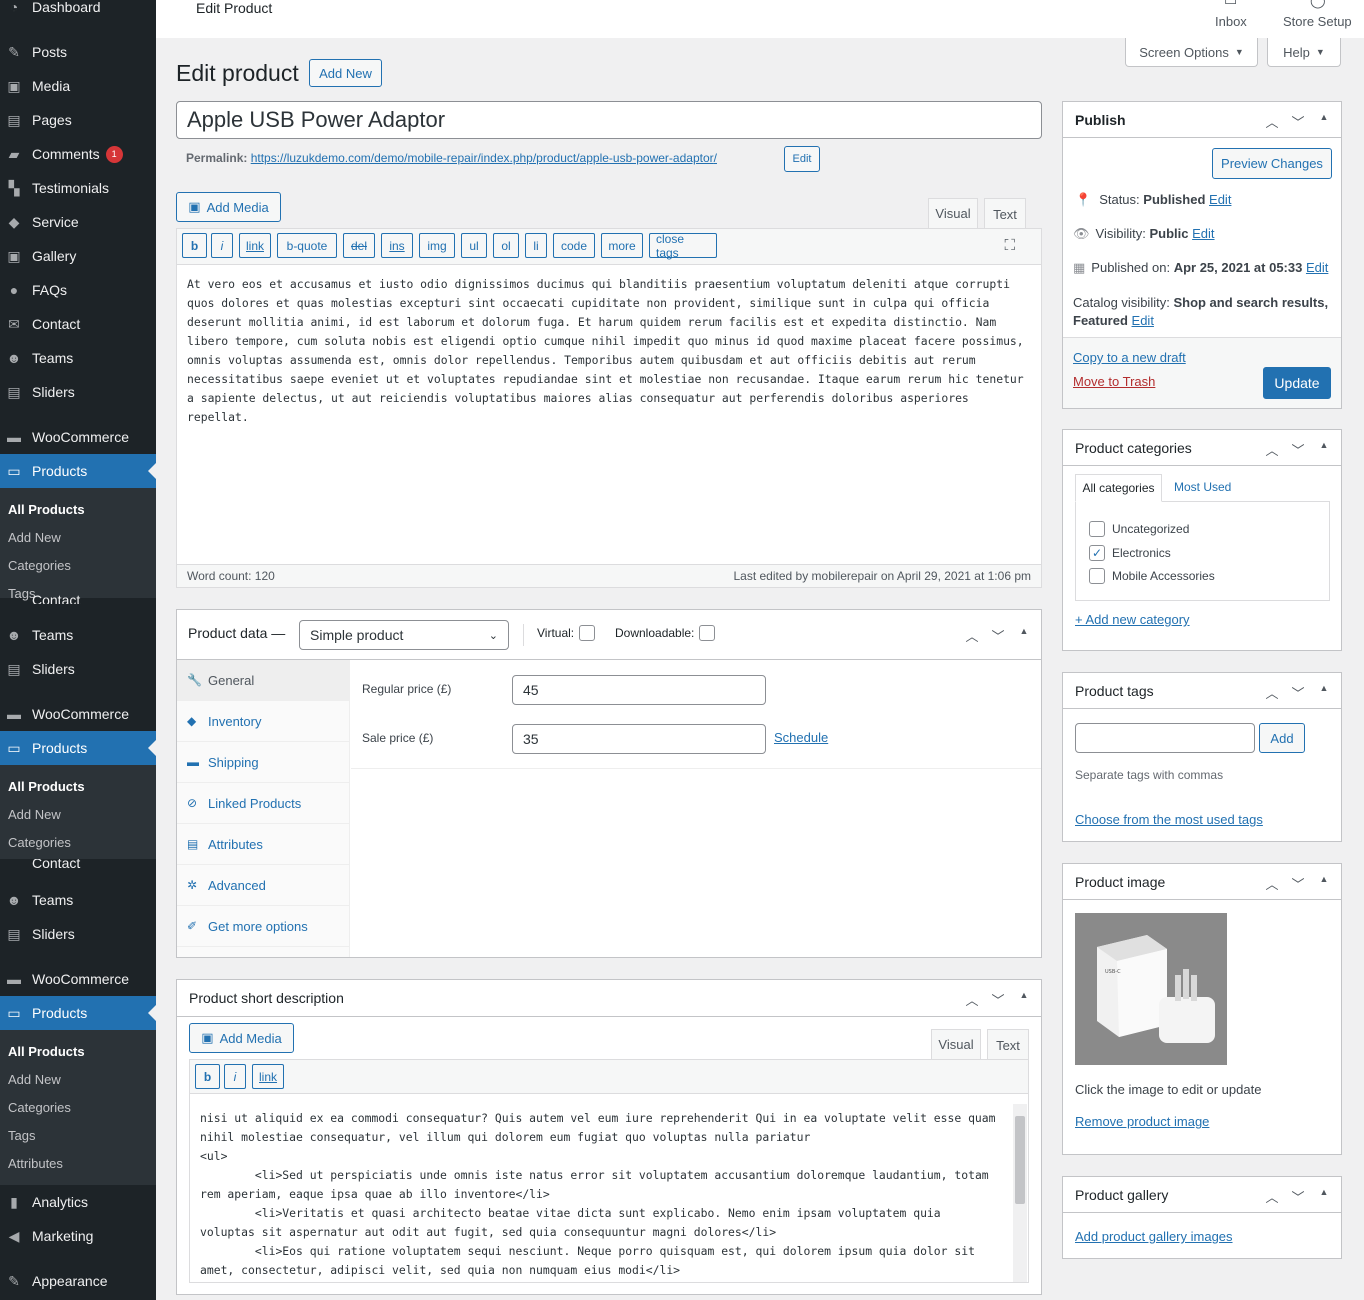 The image size is (1364, 1300). Describe the element at coordinates (1317, 21) in the screenshot. I see `store-setup-link: Store Setup` at that location.